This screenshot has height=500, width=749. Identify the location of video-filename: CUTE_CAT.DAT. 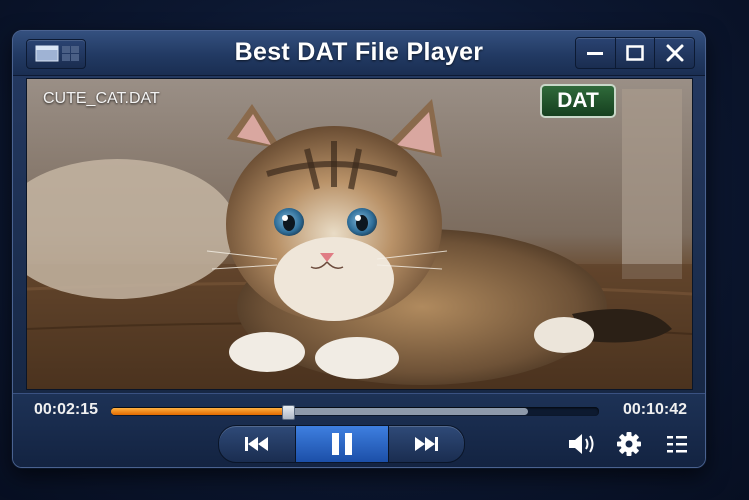
(101, 98).